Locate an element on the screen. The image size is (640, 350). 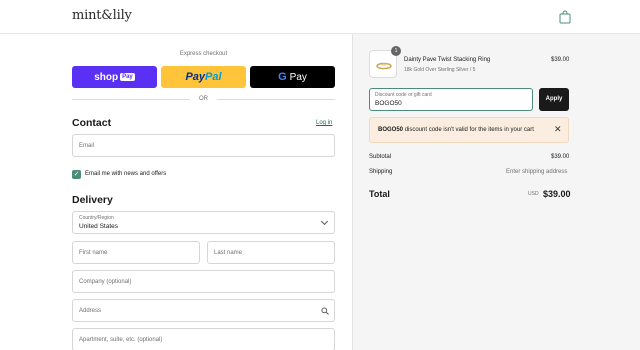
first-name-field: First name is located at coordinates (136, 252).